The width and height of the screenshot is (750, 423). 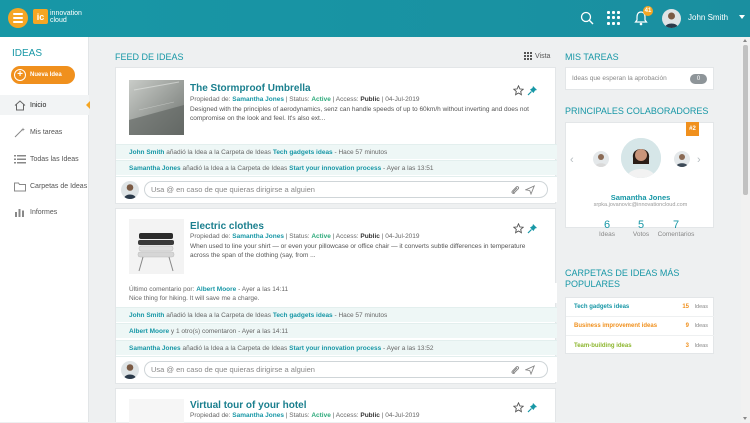 I want to click on view-label: Vista, so click(x=543, y=56).